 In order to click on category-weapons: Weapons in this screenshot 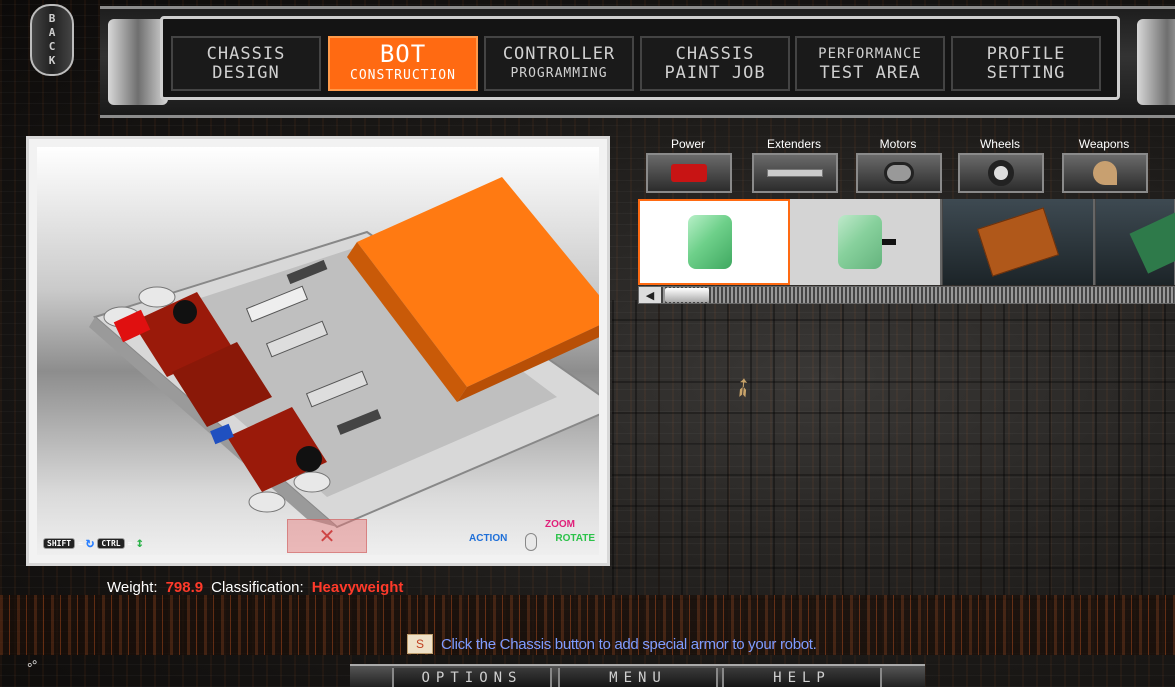, I will do `click(1104, 166)`.